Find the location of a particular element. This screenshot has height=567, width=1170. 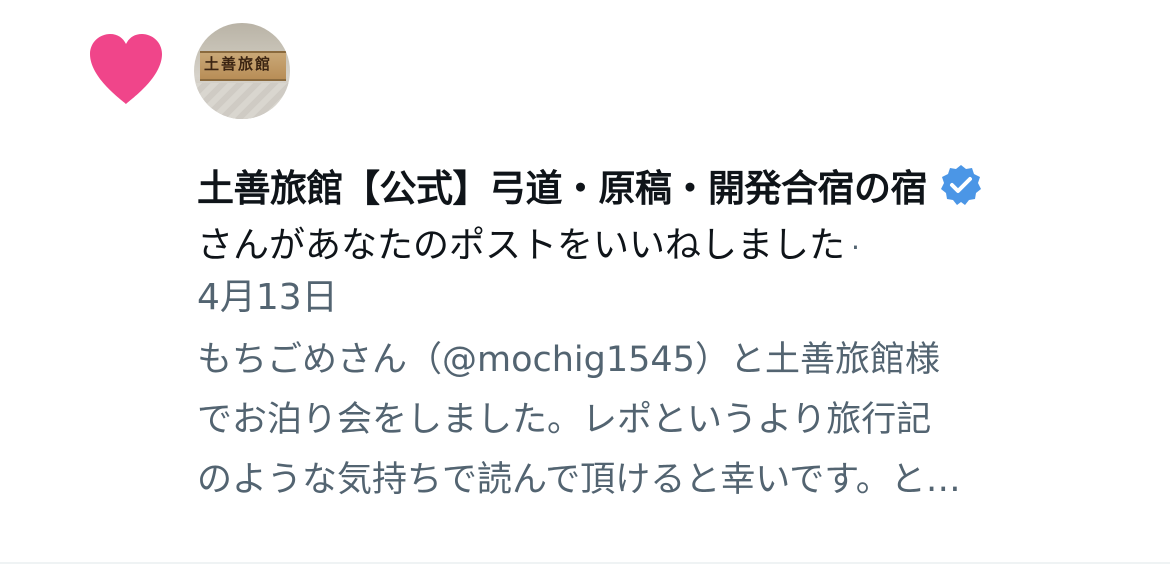

heart-icon is located at coordinates (126, 69).